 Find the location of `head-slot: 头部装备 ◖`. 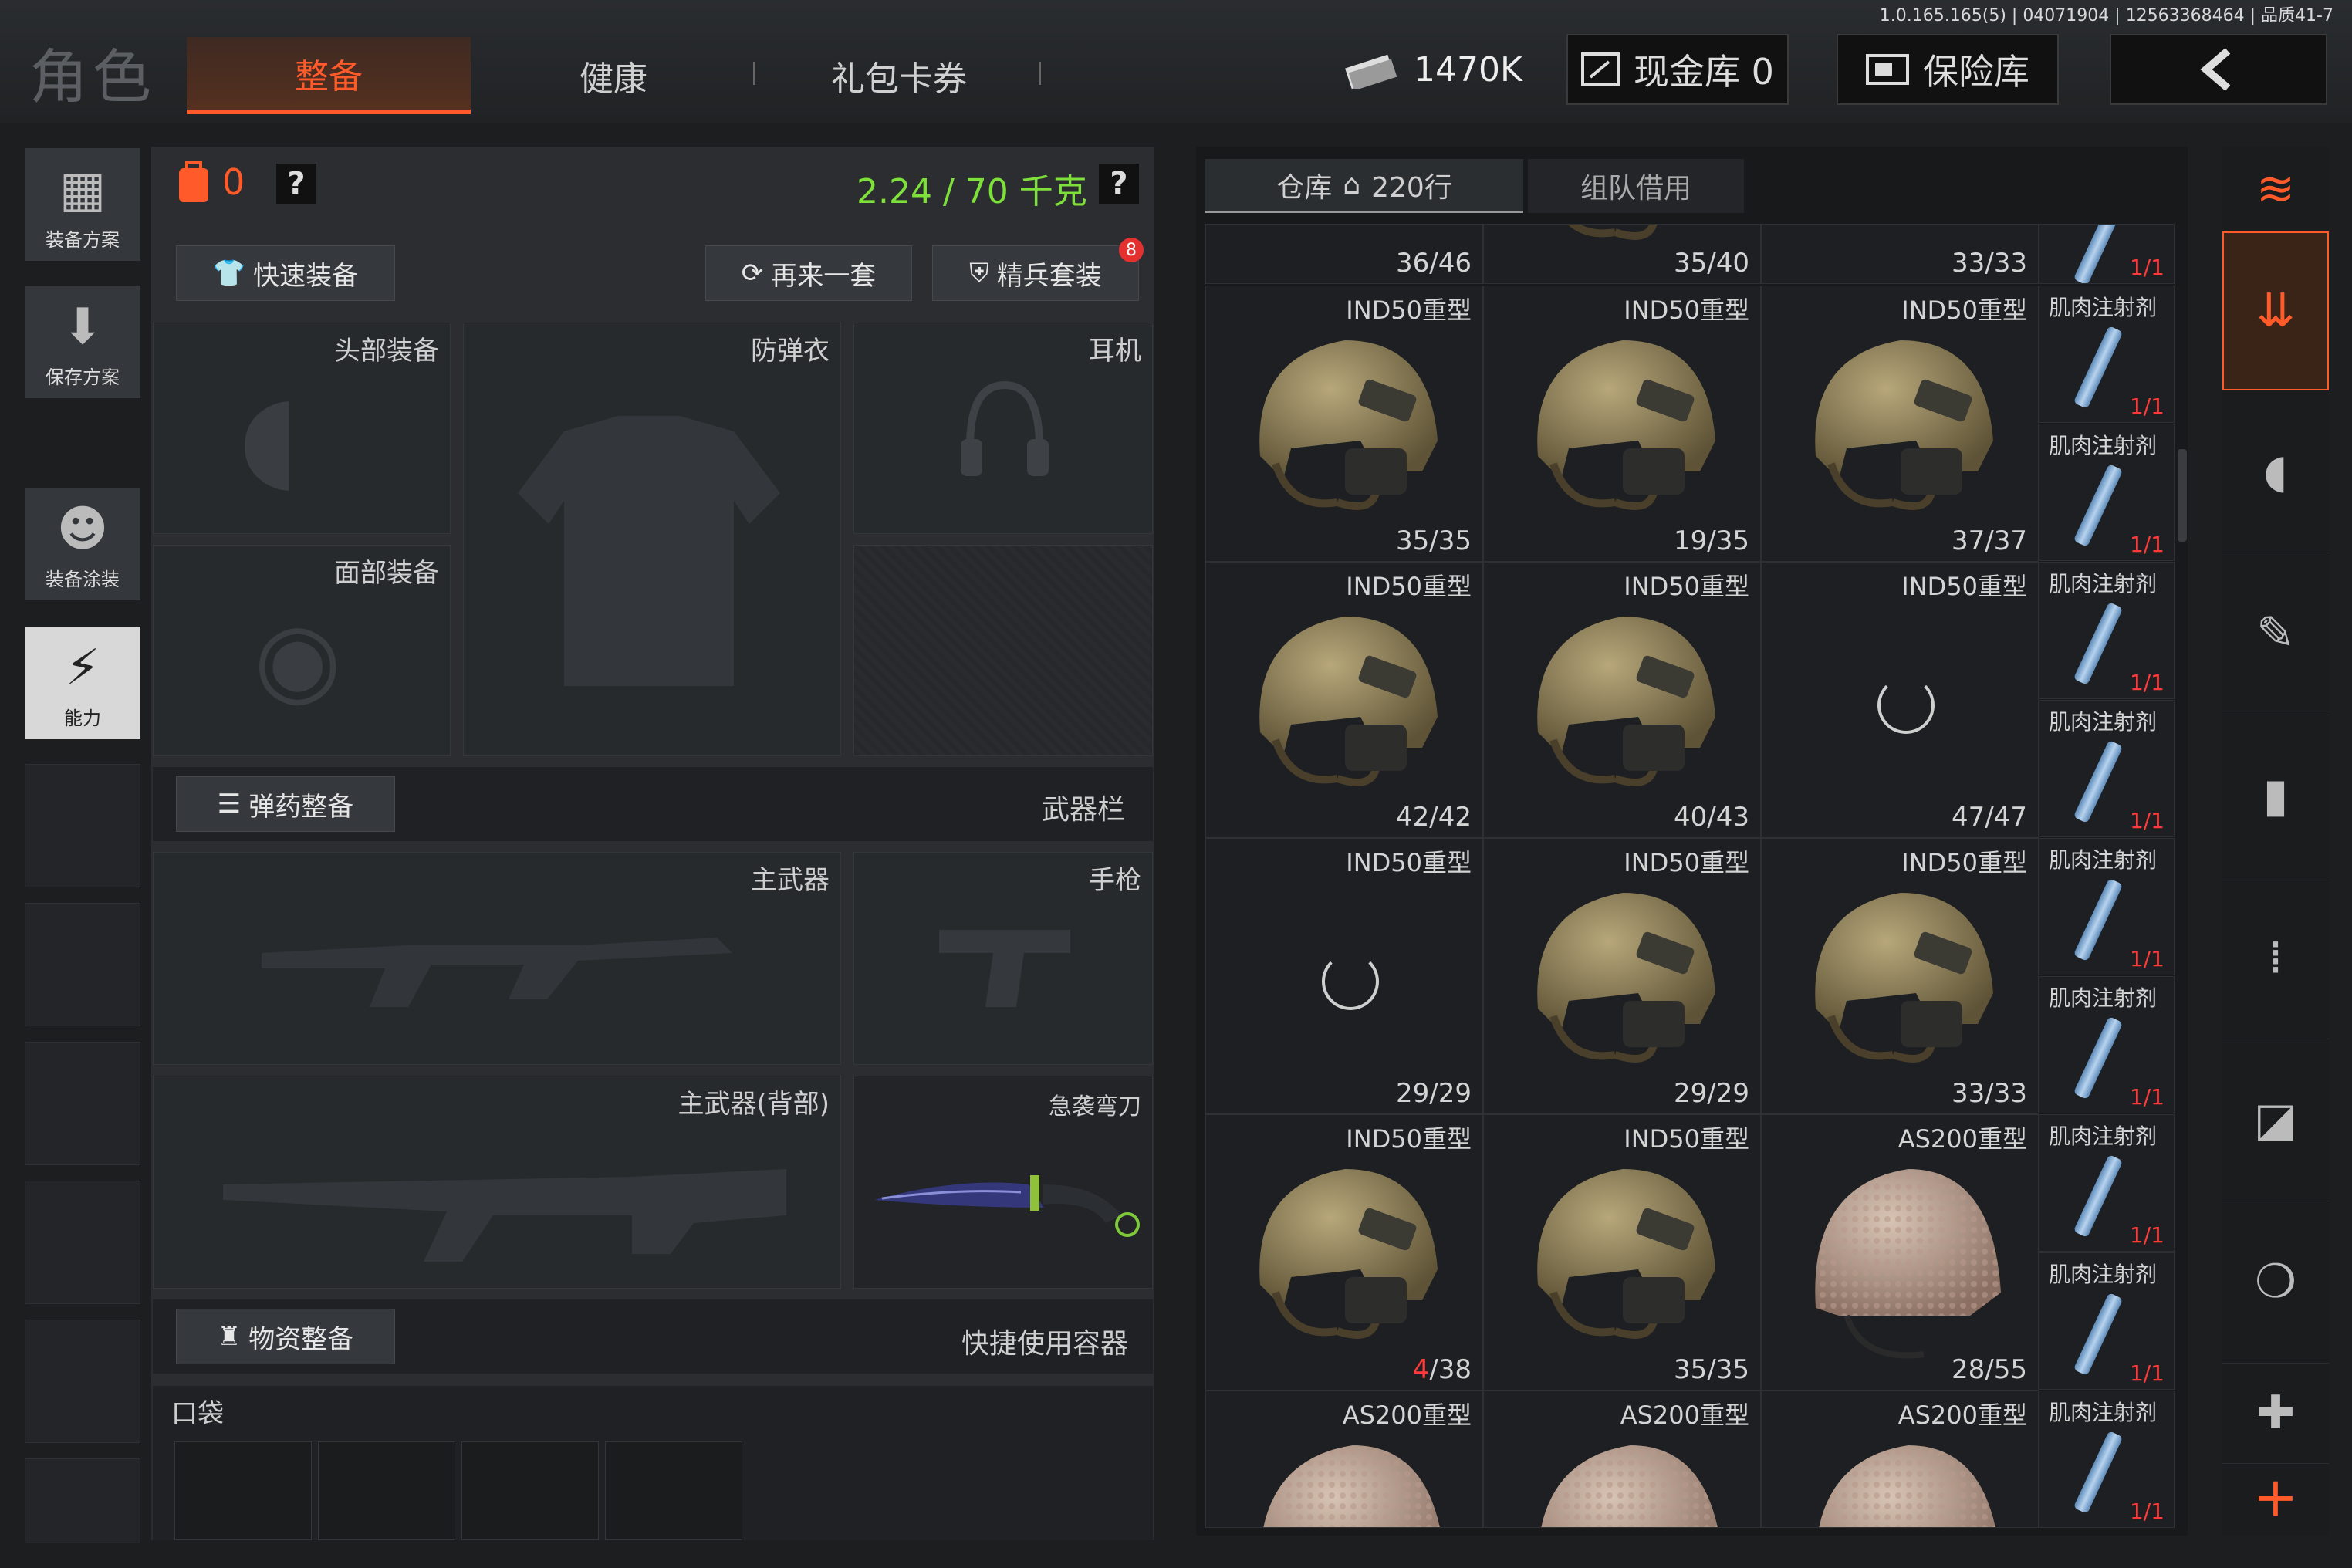

head-slot: 头部装备 ◖ is located at coordinates (302, 428).